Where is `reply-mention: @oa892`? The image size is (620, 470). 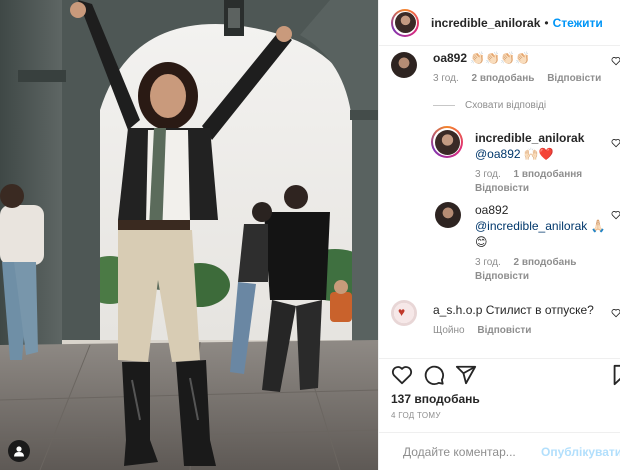 reply-mention: @oa892 is located at coordinates (498, 154).